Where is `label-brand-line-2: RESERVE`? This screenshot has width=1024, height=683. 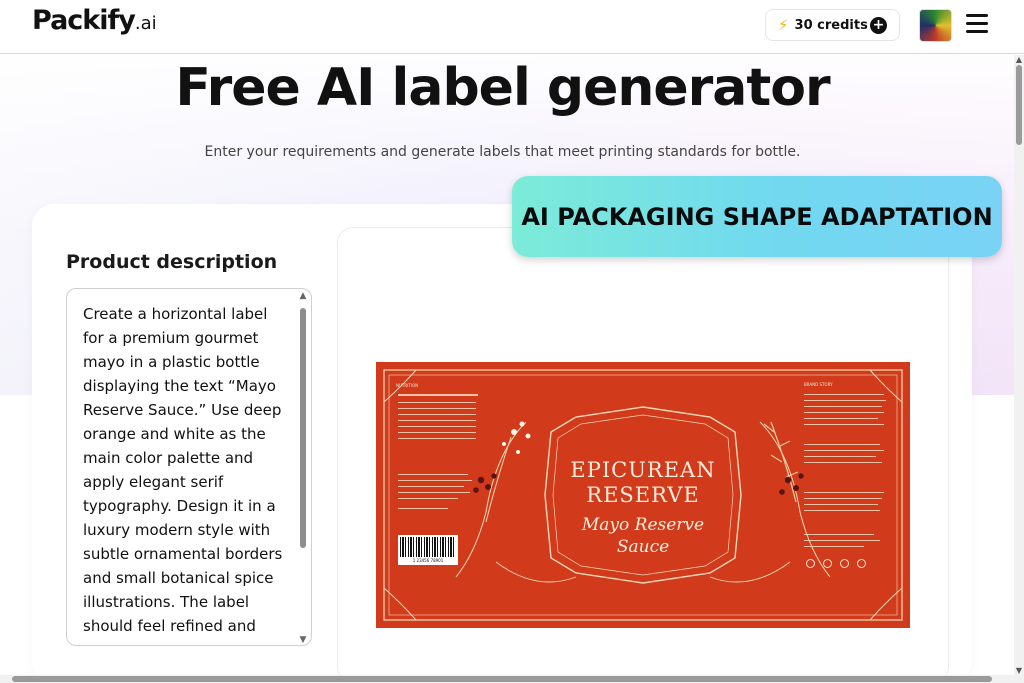 label-brand-line-2: RESERVE is located at coordinates (643, 495).